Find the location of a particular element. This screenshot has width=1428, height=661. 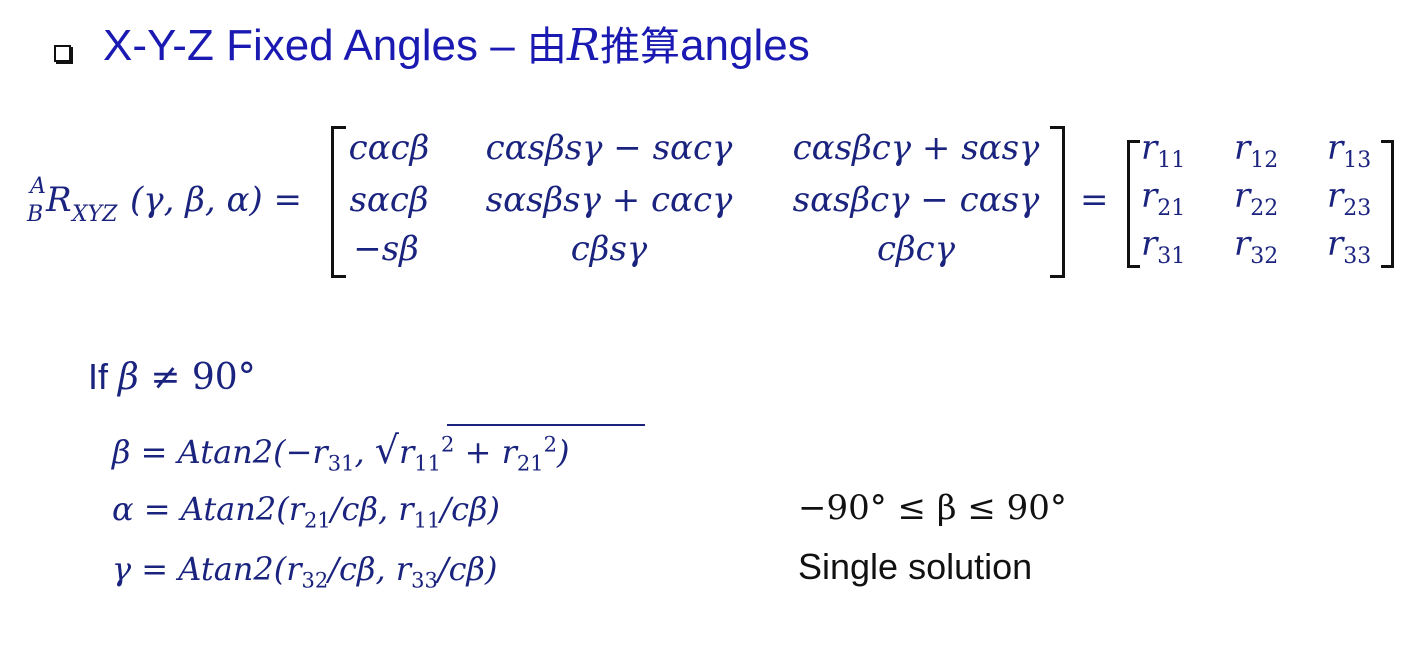

r-matrix-cell: r23 is located at coordinates (1349, 198).